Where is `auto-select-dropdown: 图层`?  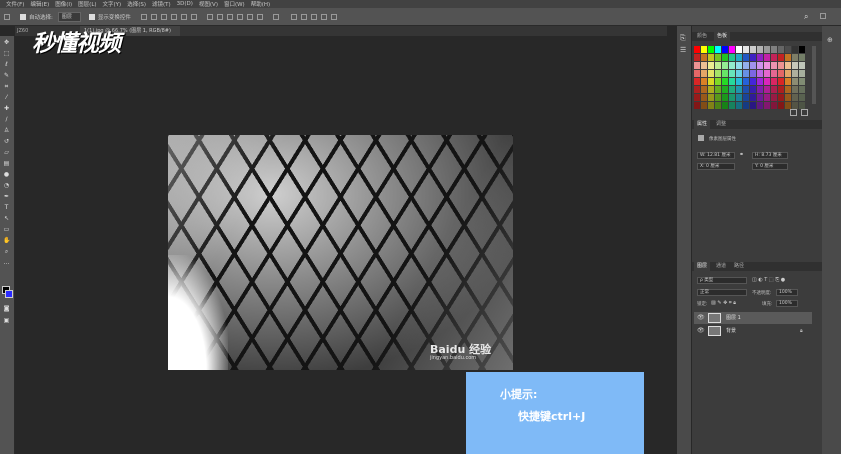 auto-select-dropdown: 图层 is located at coordinates (69, 16).